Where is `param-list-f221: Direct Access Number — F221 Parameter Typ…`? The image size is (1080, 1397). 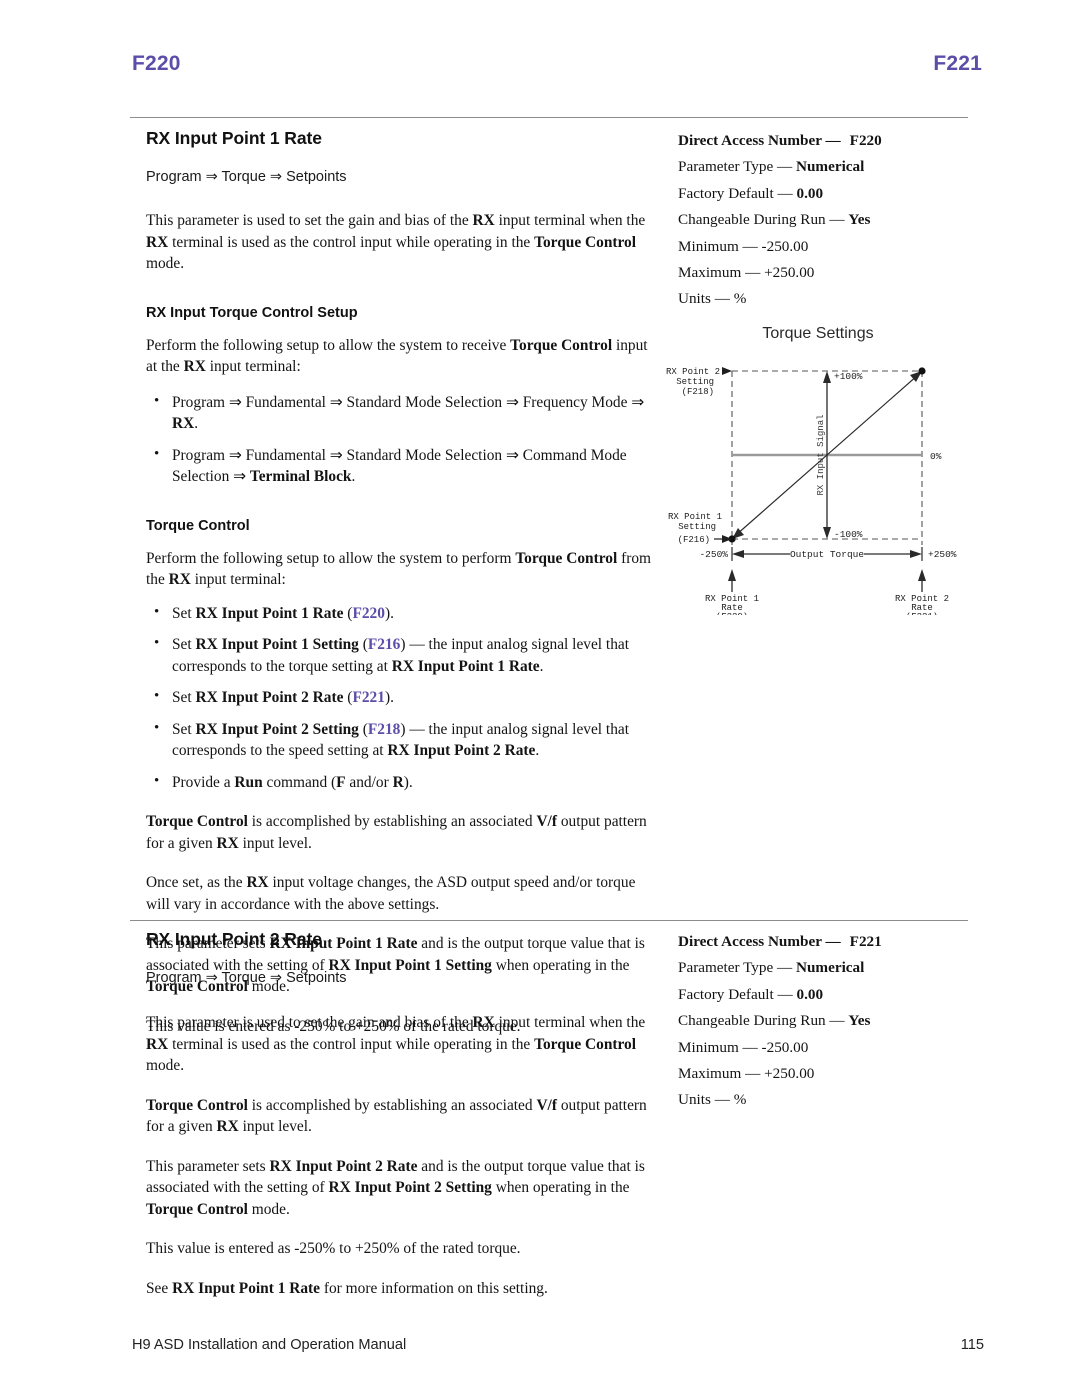 param-list-f221: Direct Access Number — F221 Parameter Typ… is located at coordinates (826, 1021).